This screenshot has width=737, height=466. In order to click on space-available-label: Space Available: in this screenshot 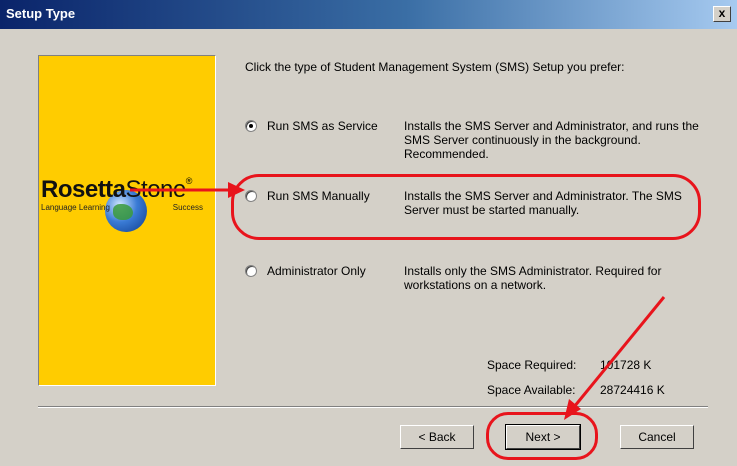, I will do `click(531, 390)`.